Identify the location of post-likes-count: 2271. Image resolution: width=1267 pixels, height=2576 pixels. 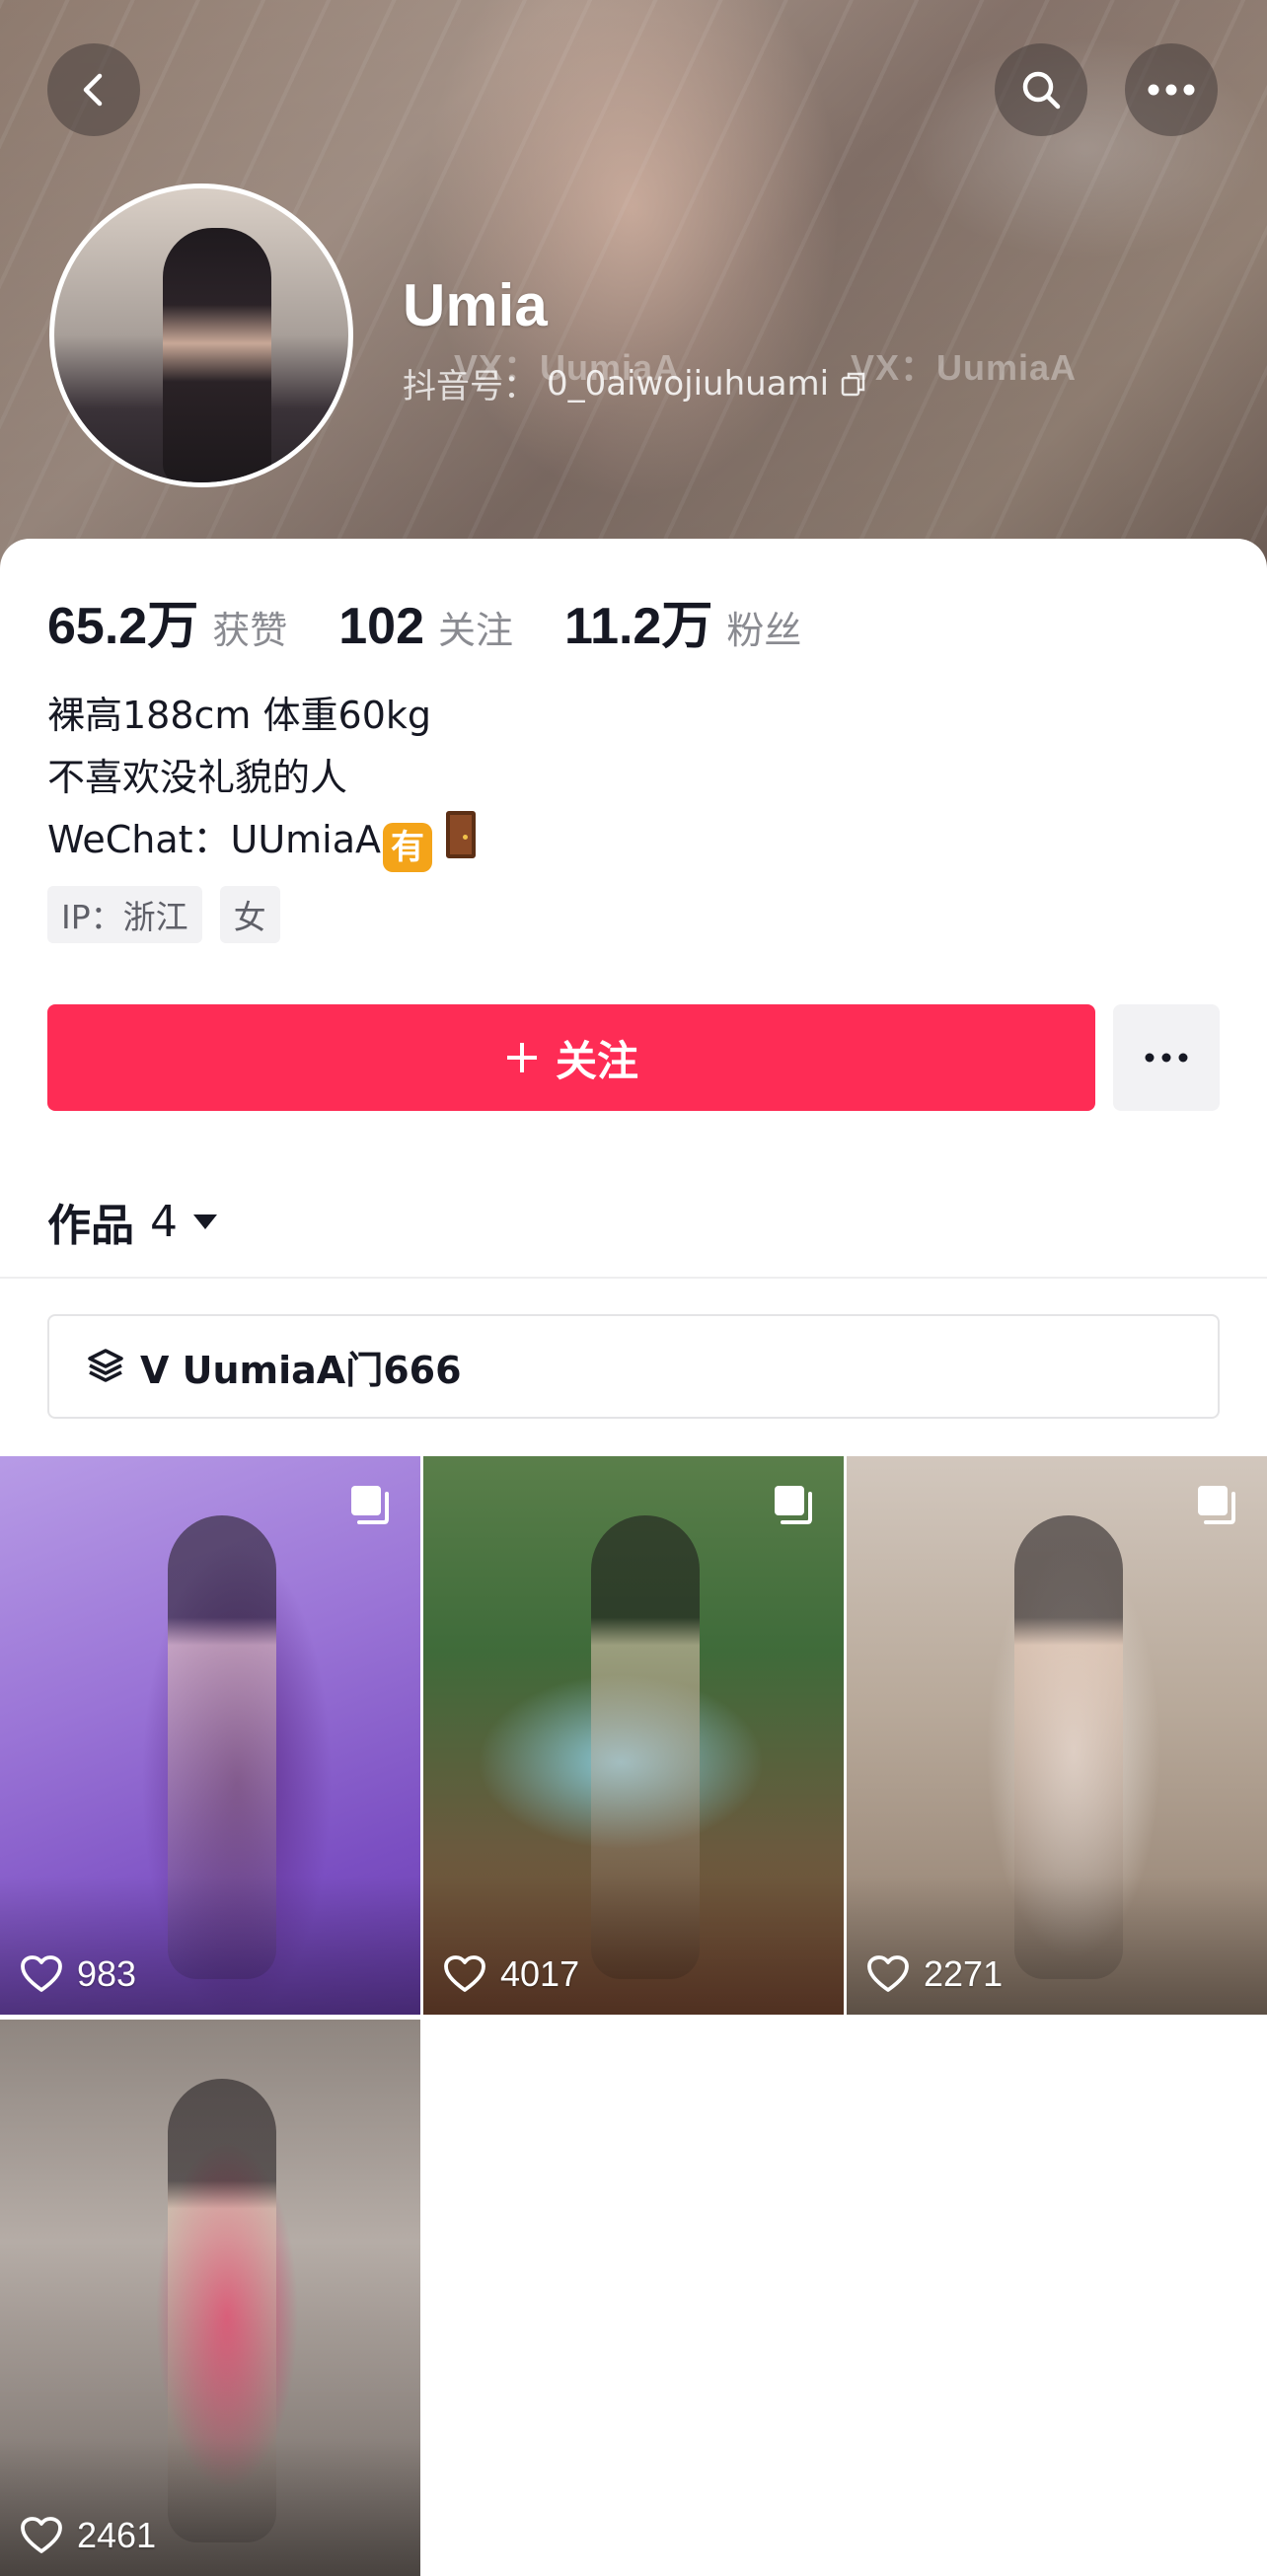
(964, 1973).